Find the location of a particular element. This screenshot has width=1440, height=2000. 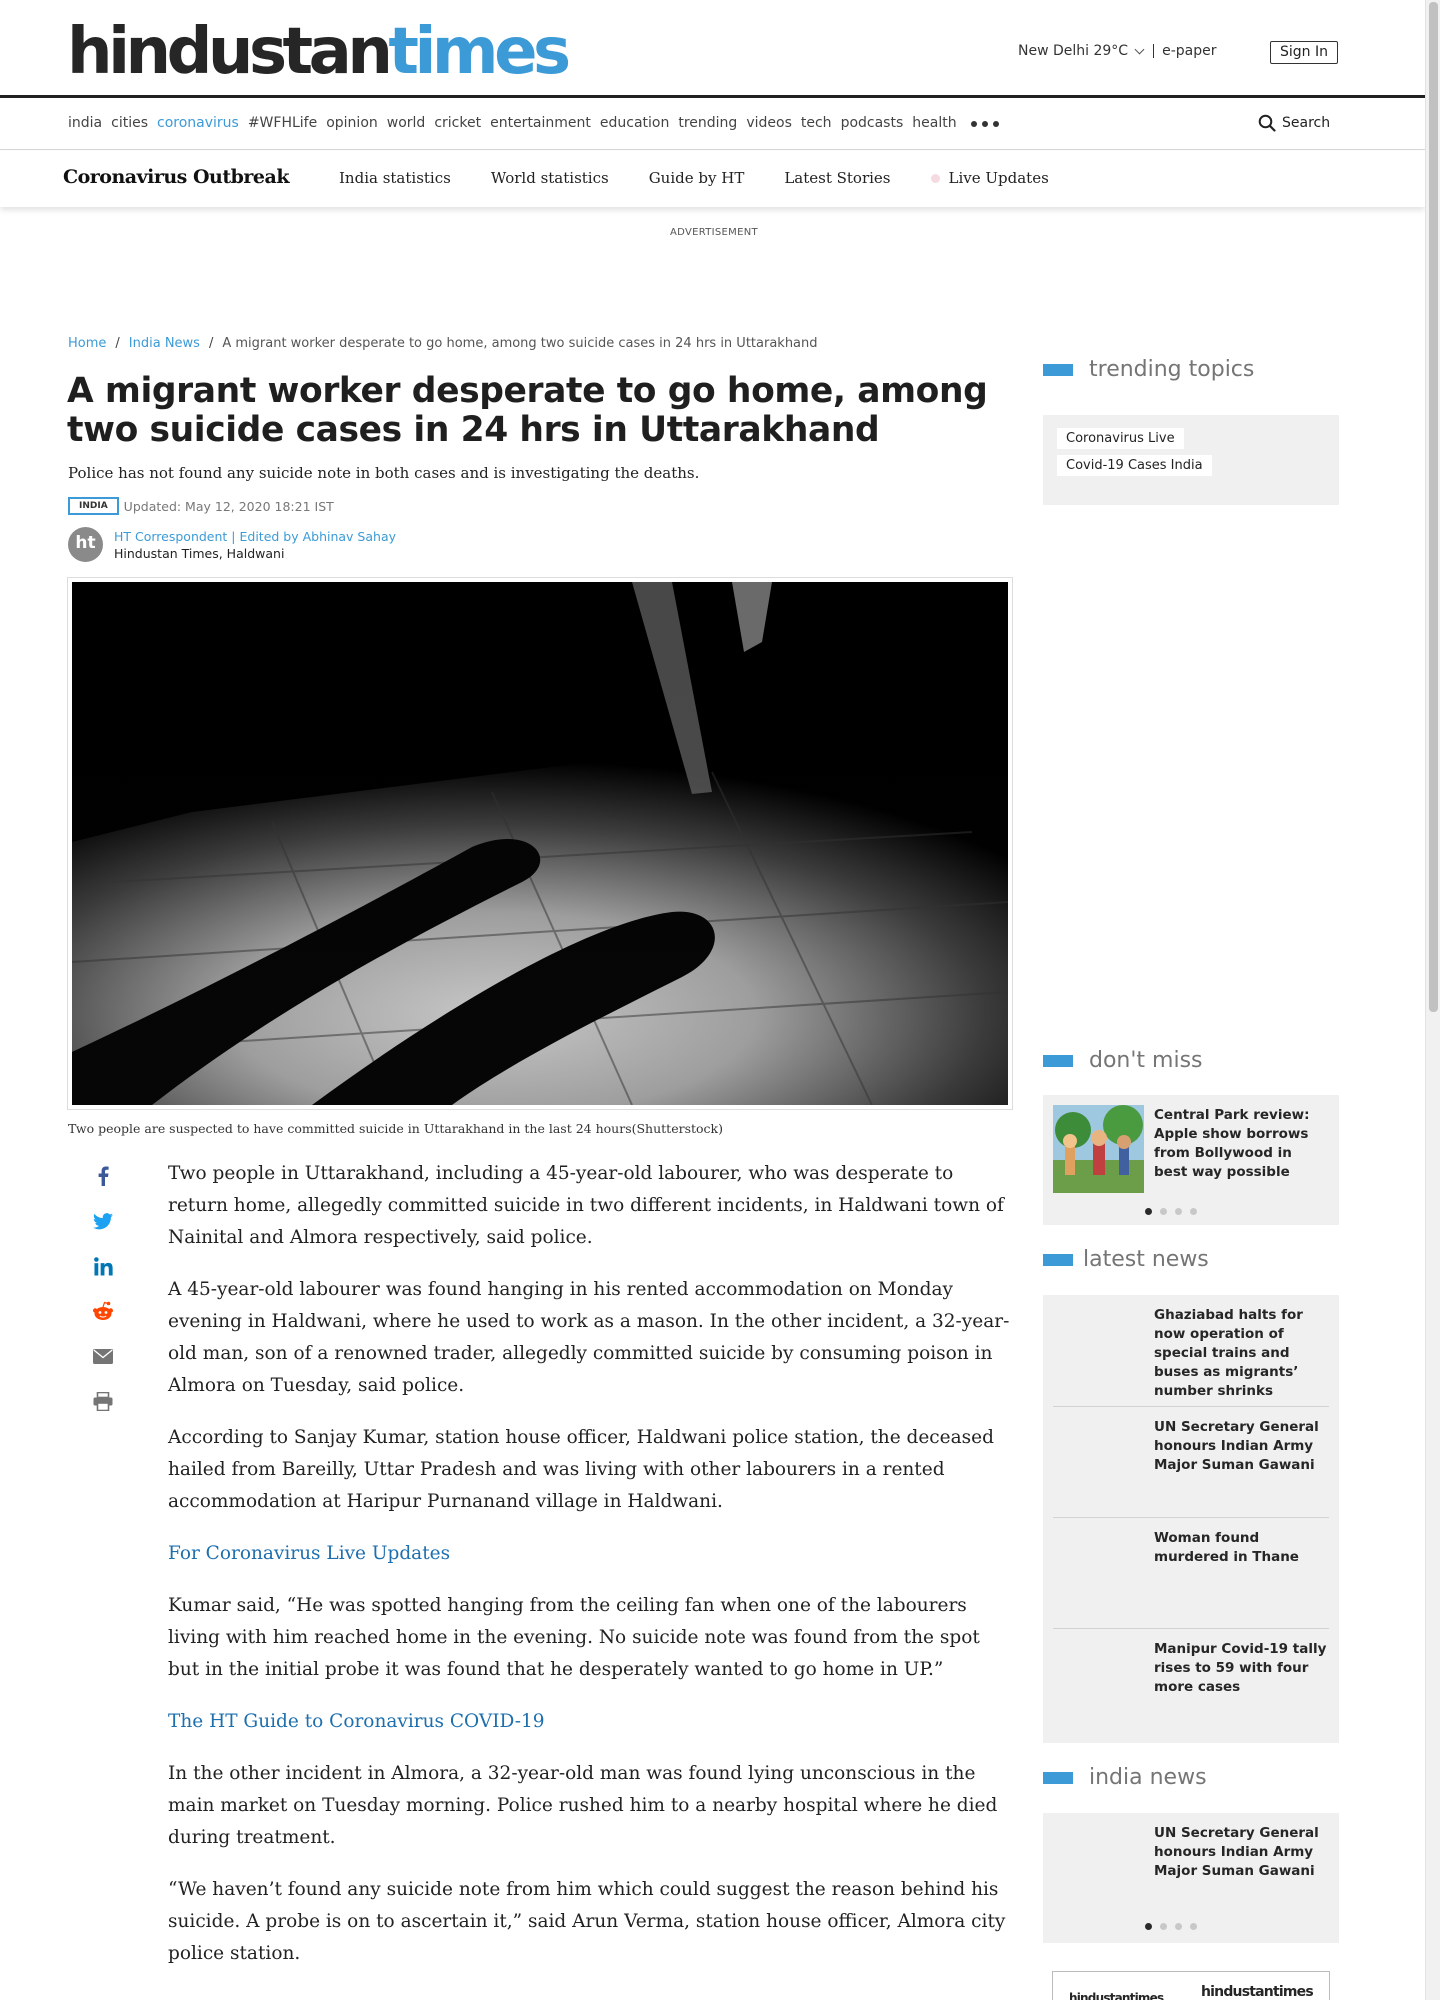

nav-item-trending: trending is located at coordinates (707, 123).